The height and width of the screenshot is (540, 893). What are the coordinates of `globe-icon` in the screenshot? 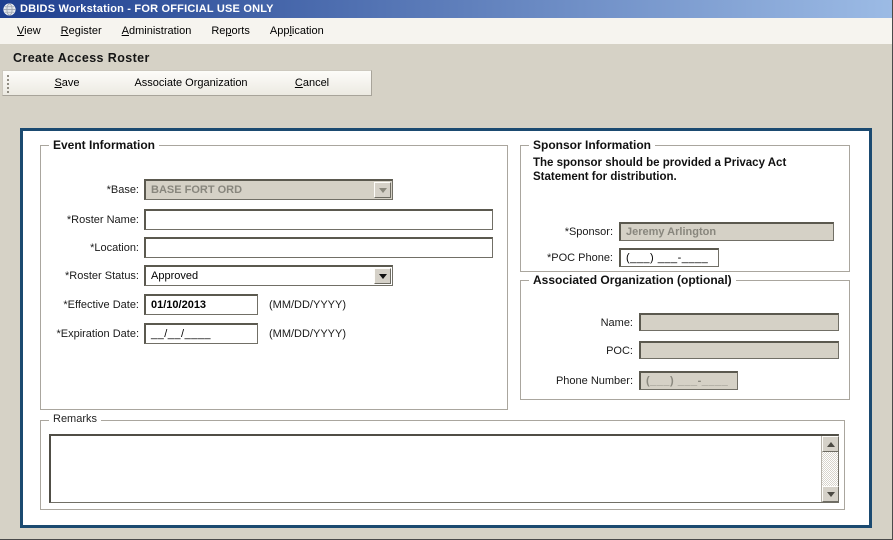 It's located at (9, 9).